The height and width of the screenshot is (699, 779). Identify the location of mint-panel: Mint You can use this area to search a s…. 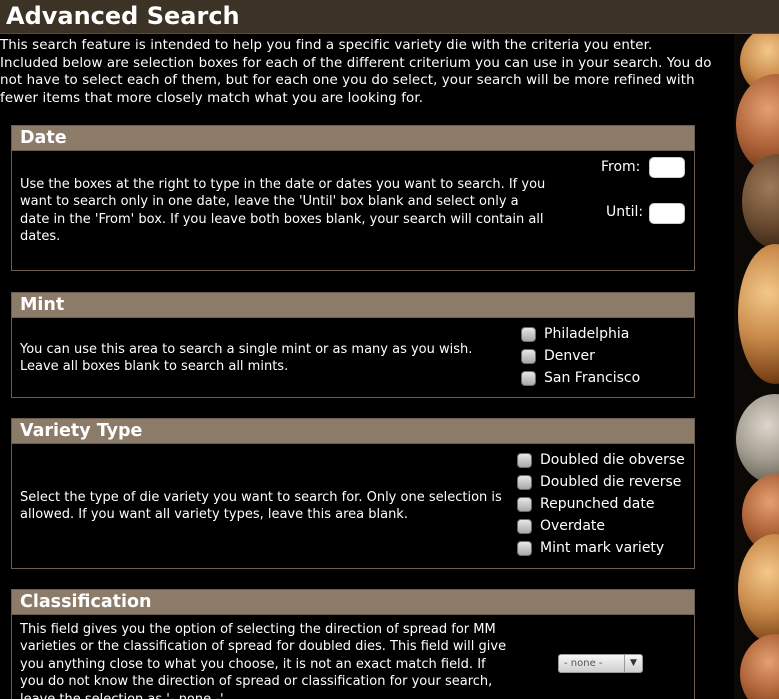
(353, 345).